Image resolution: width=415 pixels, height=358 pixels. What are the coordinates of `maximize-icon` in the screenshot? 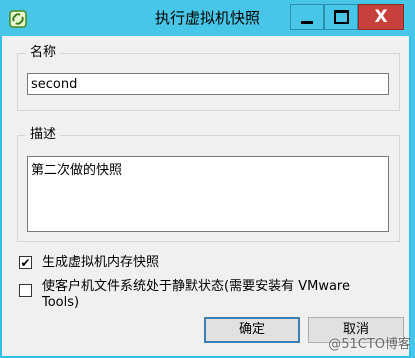 It's located at (341, 17).